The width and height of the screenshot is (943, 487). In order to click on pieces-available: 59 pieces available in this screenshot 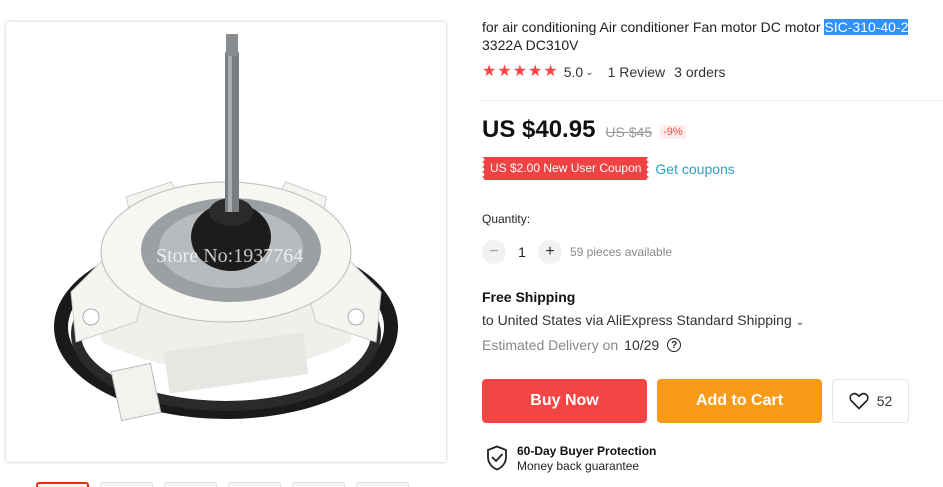, I will do `click(621, 252)`.